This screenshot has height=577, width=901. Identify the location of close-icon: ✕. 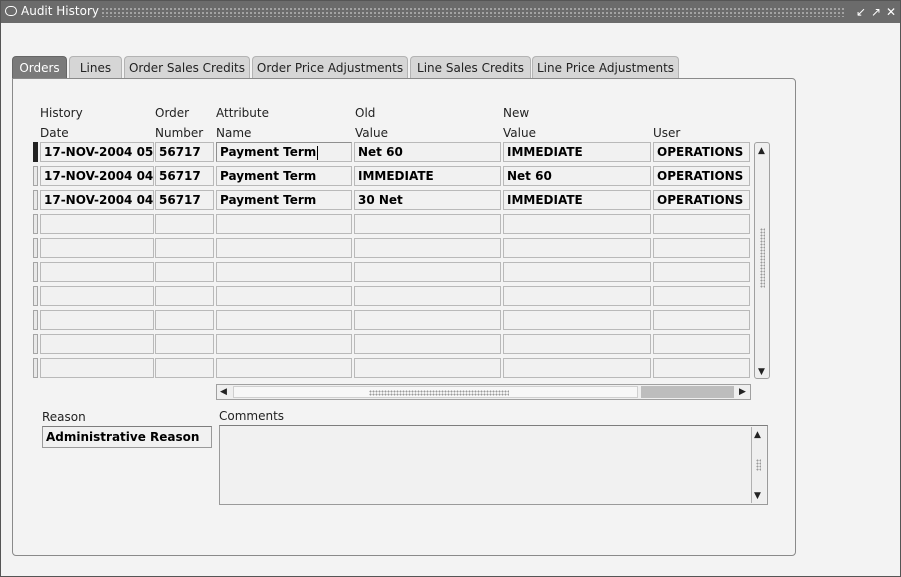
(891, 12).